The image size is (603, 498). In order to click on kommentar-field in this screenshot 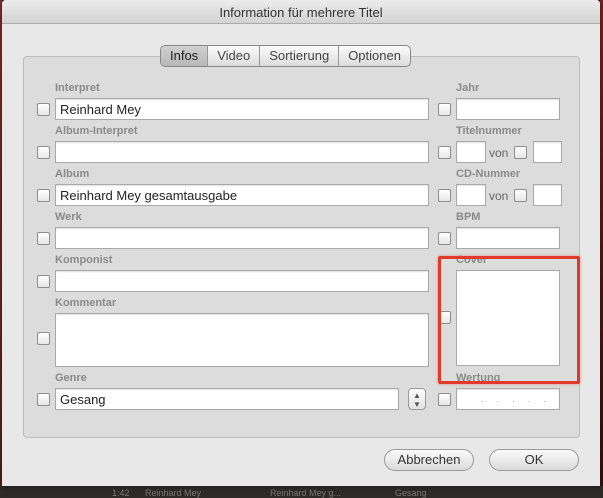, I will do `click(242, 340)`.